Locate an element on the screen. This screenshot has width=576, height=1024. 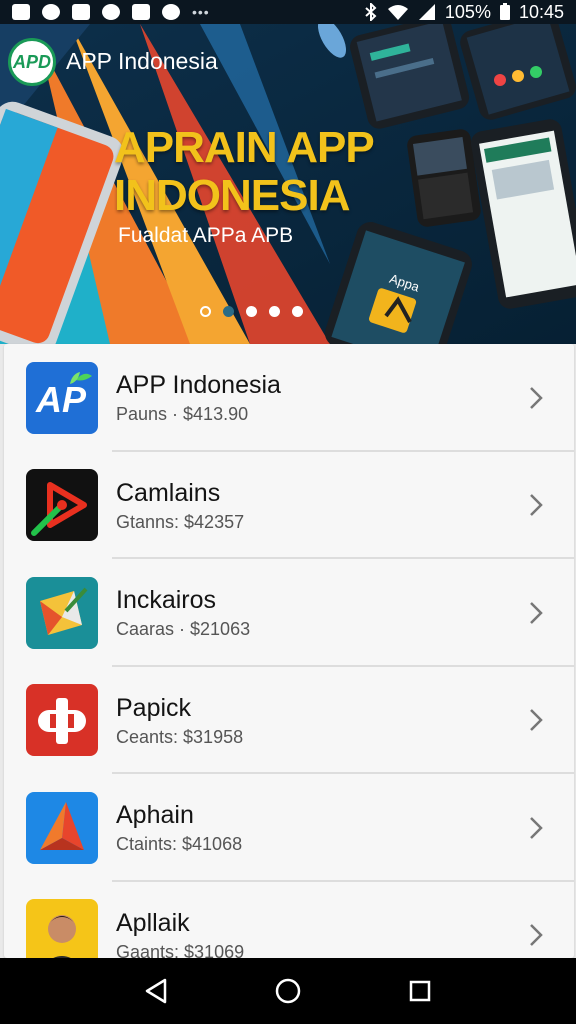
carousel-dot-active is located at coordinates (251, 311).